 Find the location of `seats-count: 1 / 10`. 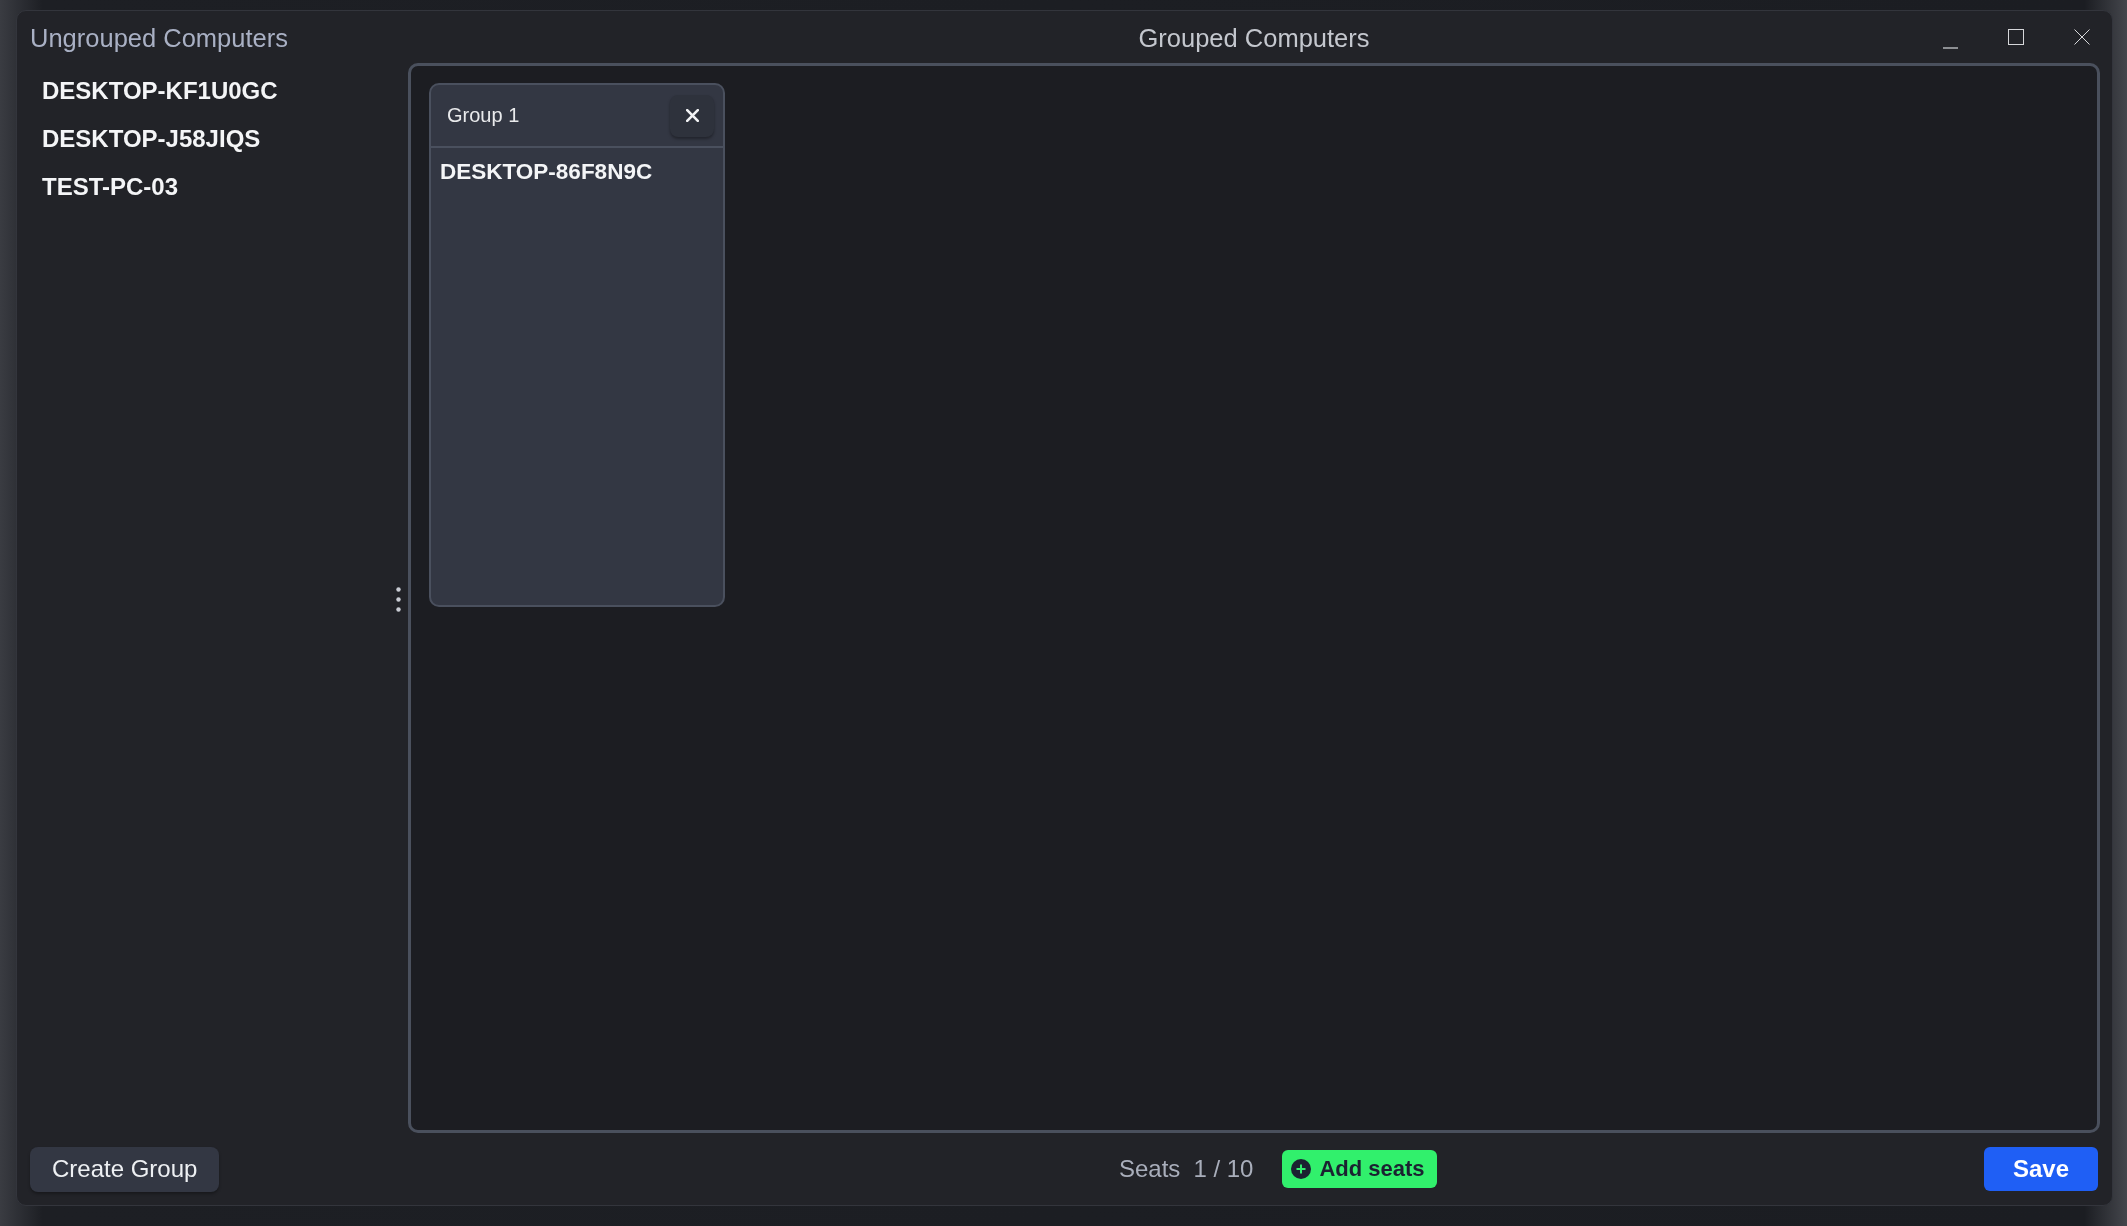

seats-count: 1 / 10 is located at coordinates (1223, 1169).